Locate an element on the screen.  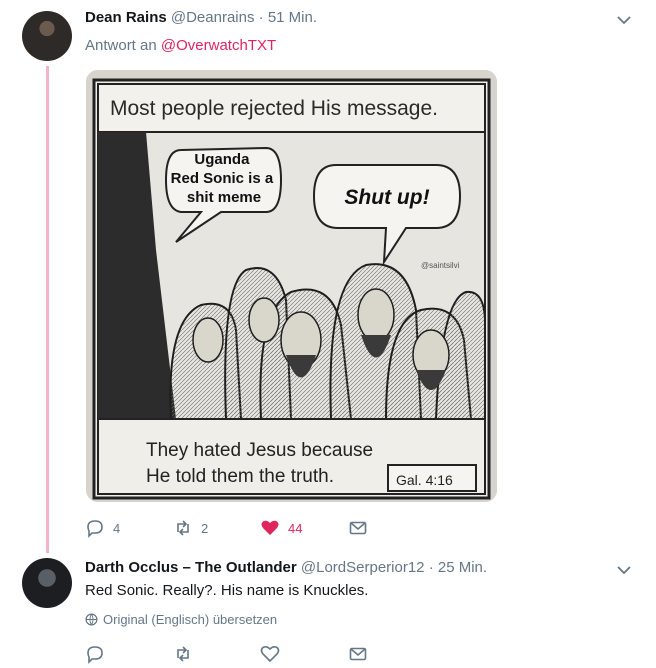
heart-outline-icon is located at coordinates (270, 654).